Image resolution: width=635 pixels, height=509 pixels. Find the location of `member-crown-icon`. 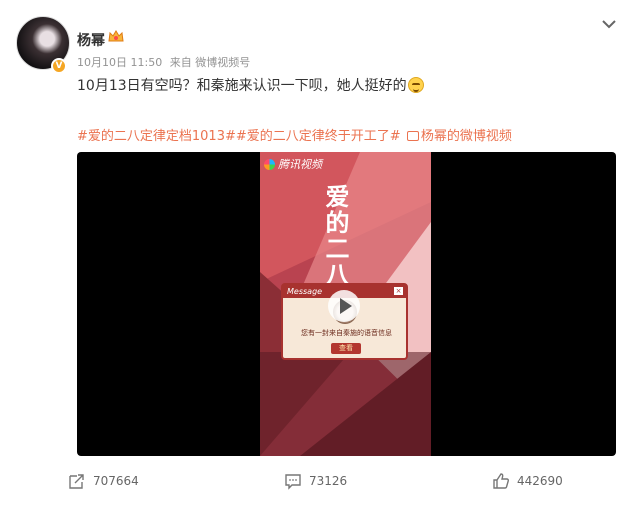

member-crown-icon is located at coordinates (116, 36).